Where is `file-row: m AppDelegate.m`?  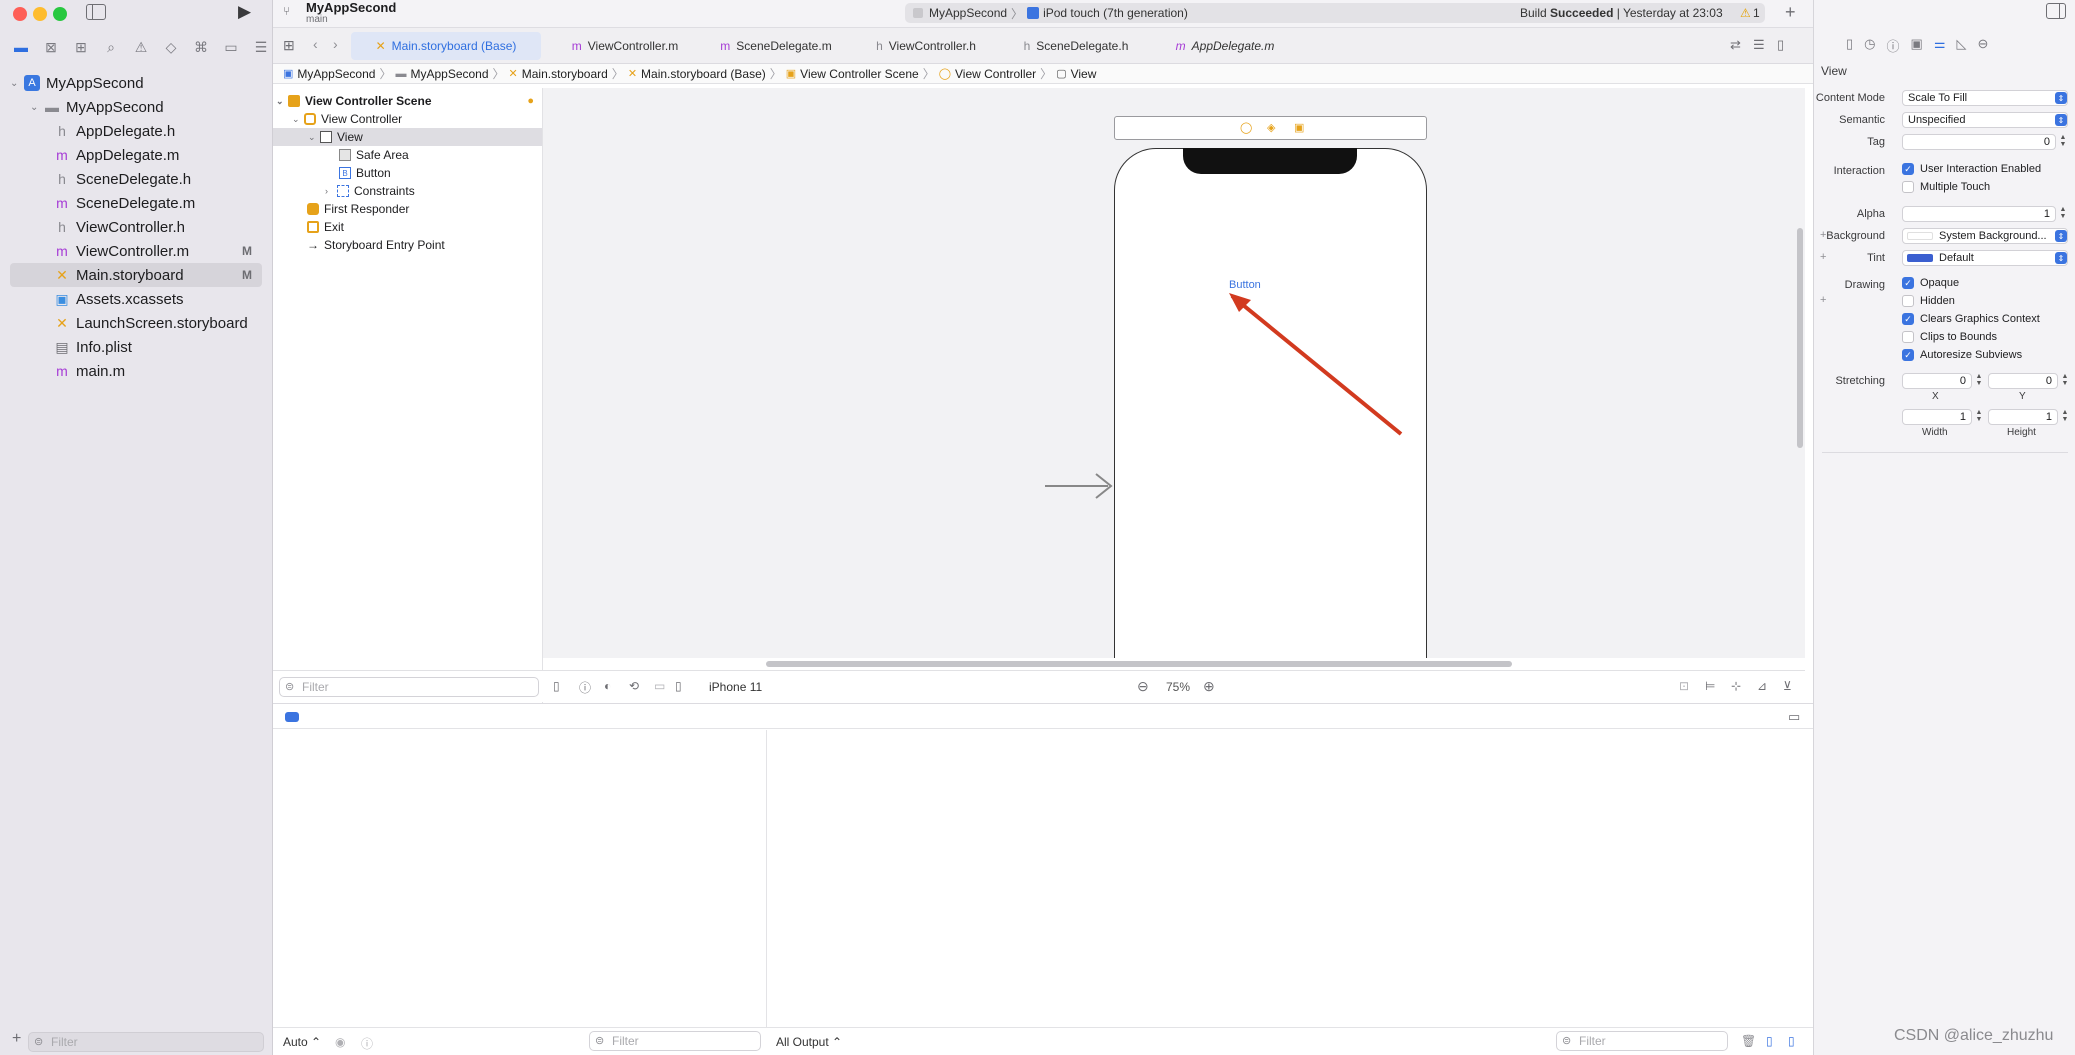
file-row: m AppDelegate.m is located at coordinates (136, 155).